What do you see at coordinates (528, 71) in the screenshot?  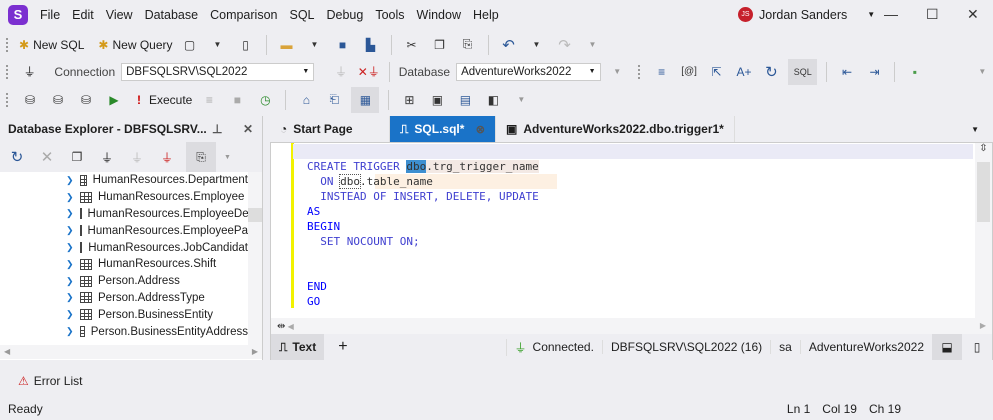 I see `database-select: AdventureWorks2022 ▼` at bounding box center [528, 71].